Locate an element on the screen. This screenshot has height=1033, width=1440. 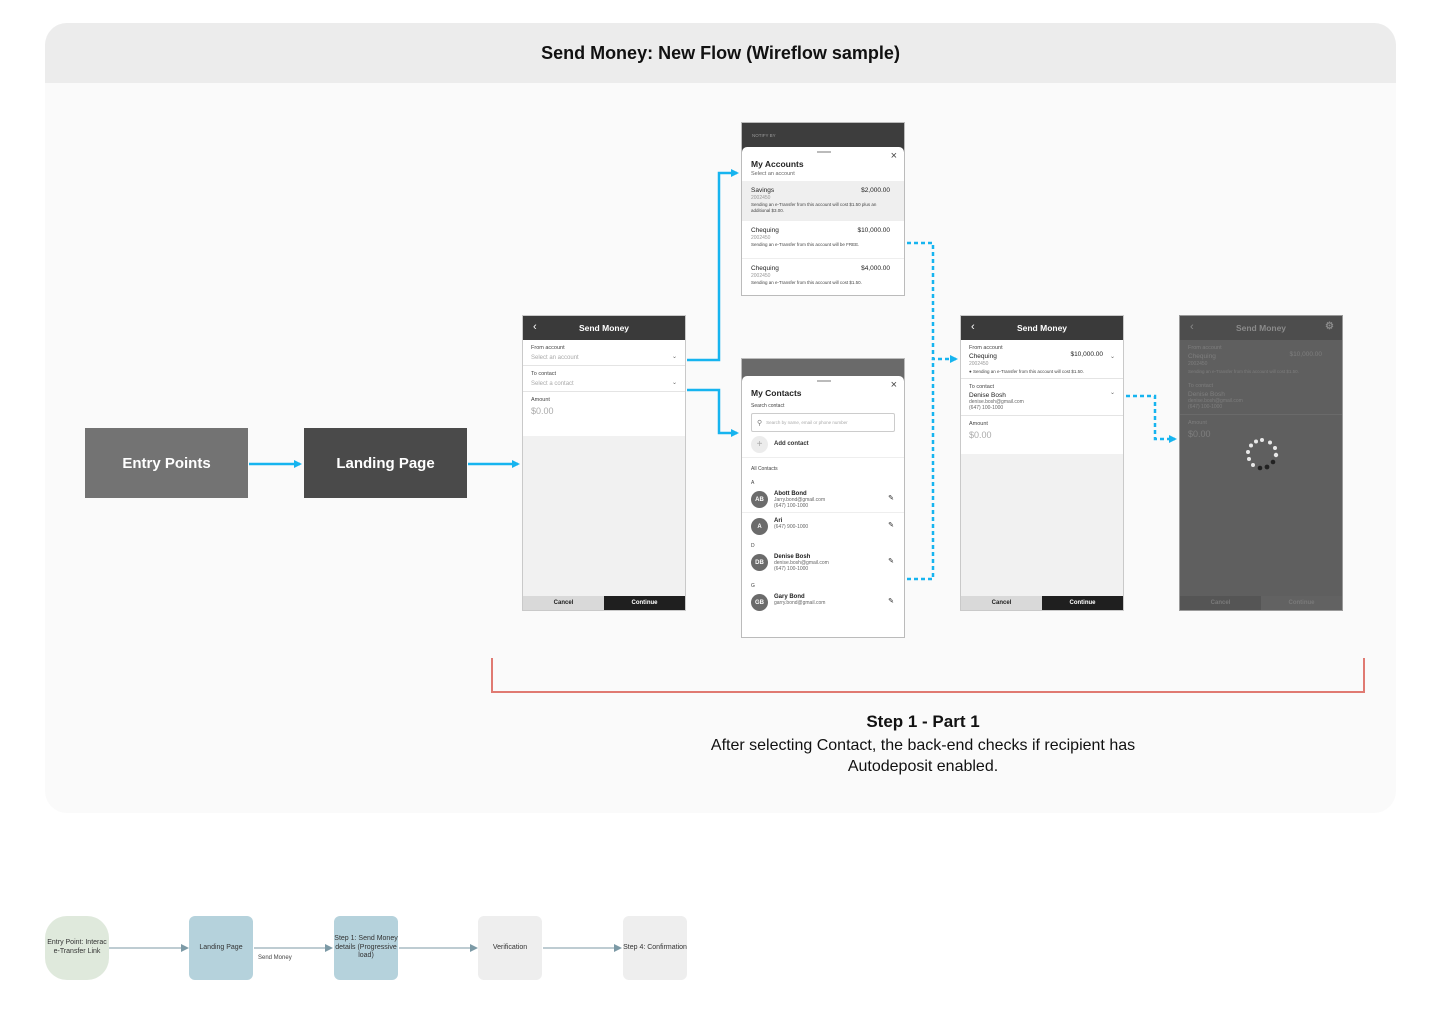
amount-value: $0.00 is located at coordinates (980, 435).